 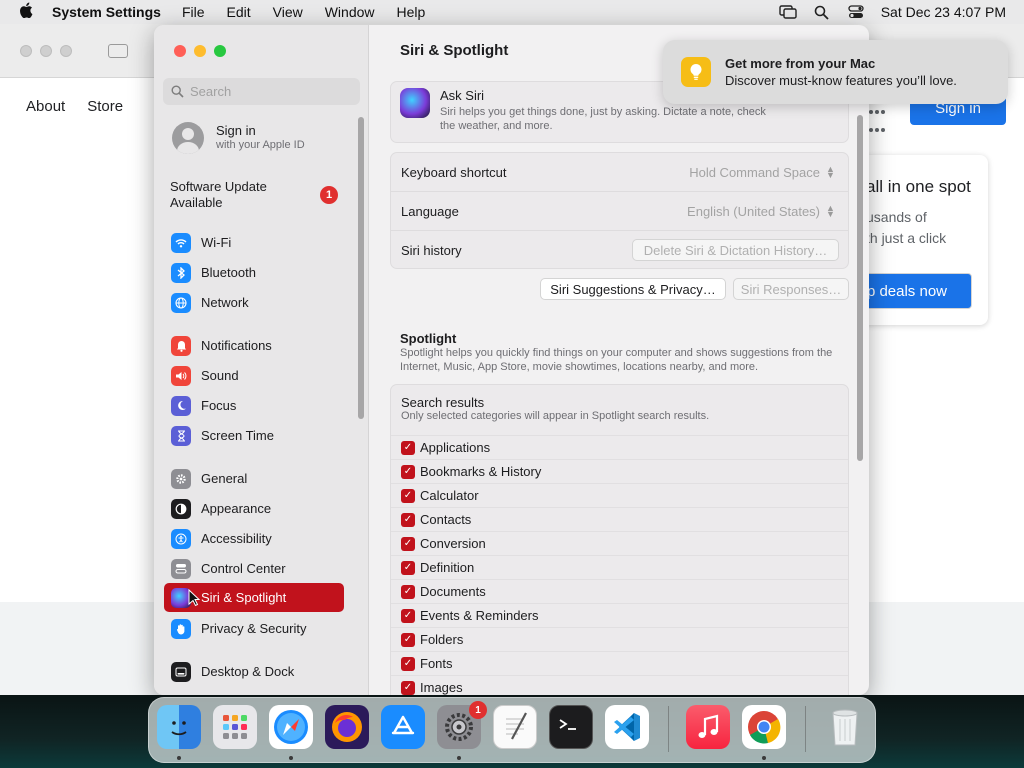 What do you see at coordinates (235, 727) in the screenshot?
I see `launchpad-icon` at bounding box center [235, 727].